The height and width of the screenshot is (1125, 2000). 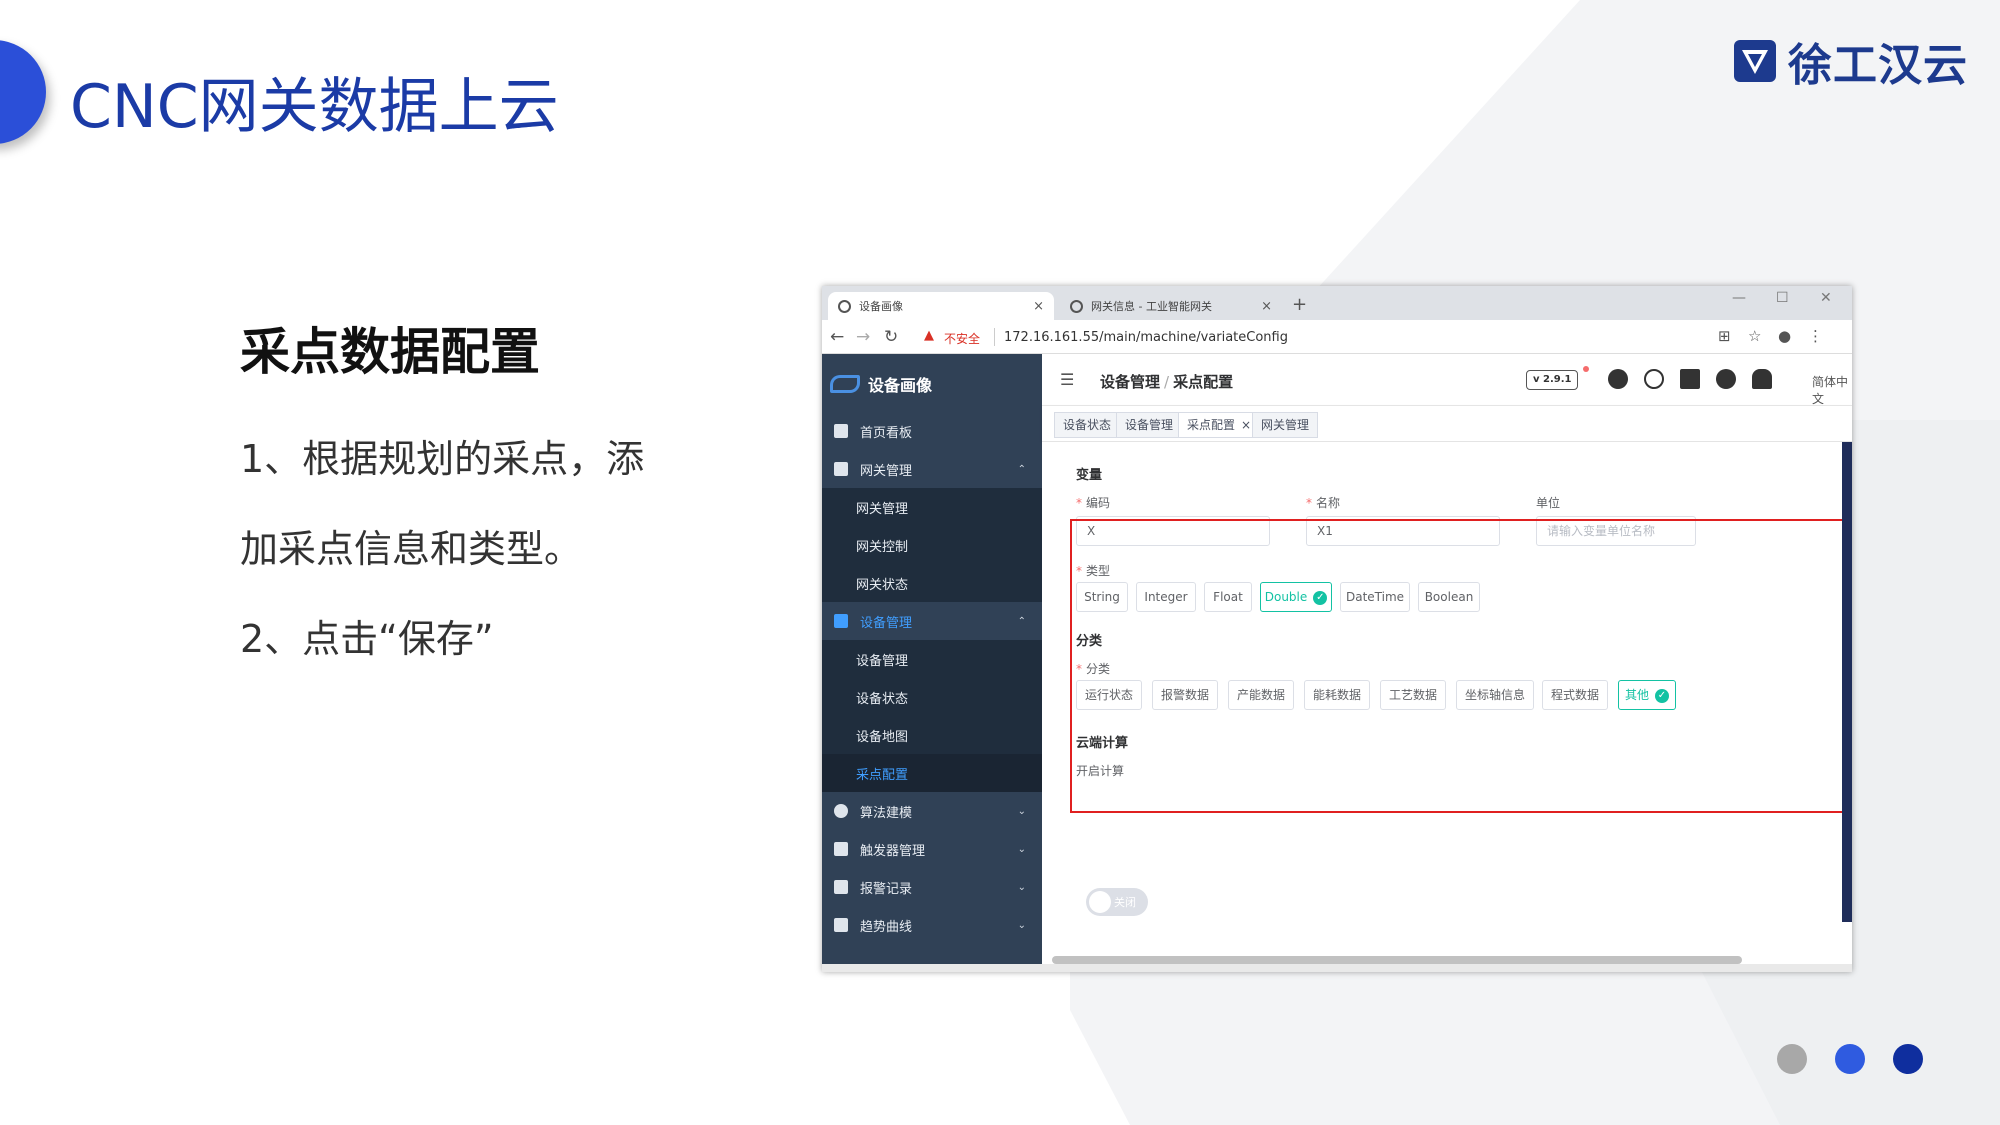 What do you see at coordinates (900, 385) in the screenshot?
I see `brand-text: 设备画像` at bounding box center [900, 385].